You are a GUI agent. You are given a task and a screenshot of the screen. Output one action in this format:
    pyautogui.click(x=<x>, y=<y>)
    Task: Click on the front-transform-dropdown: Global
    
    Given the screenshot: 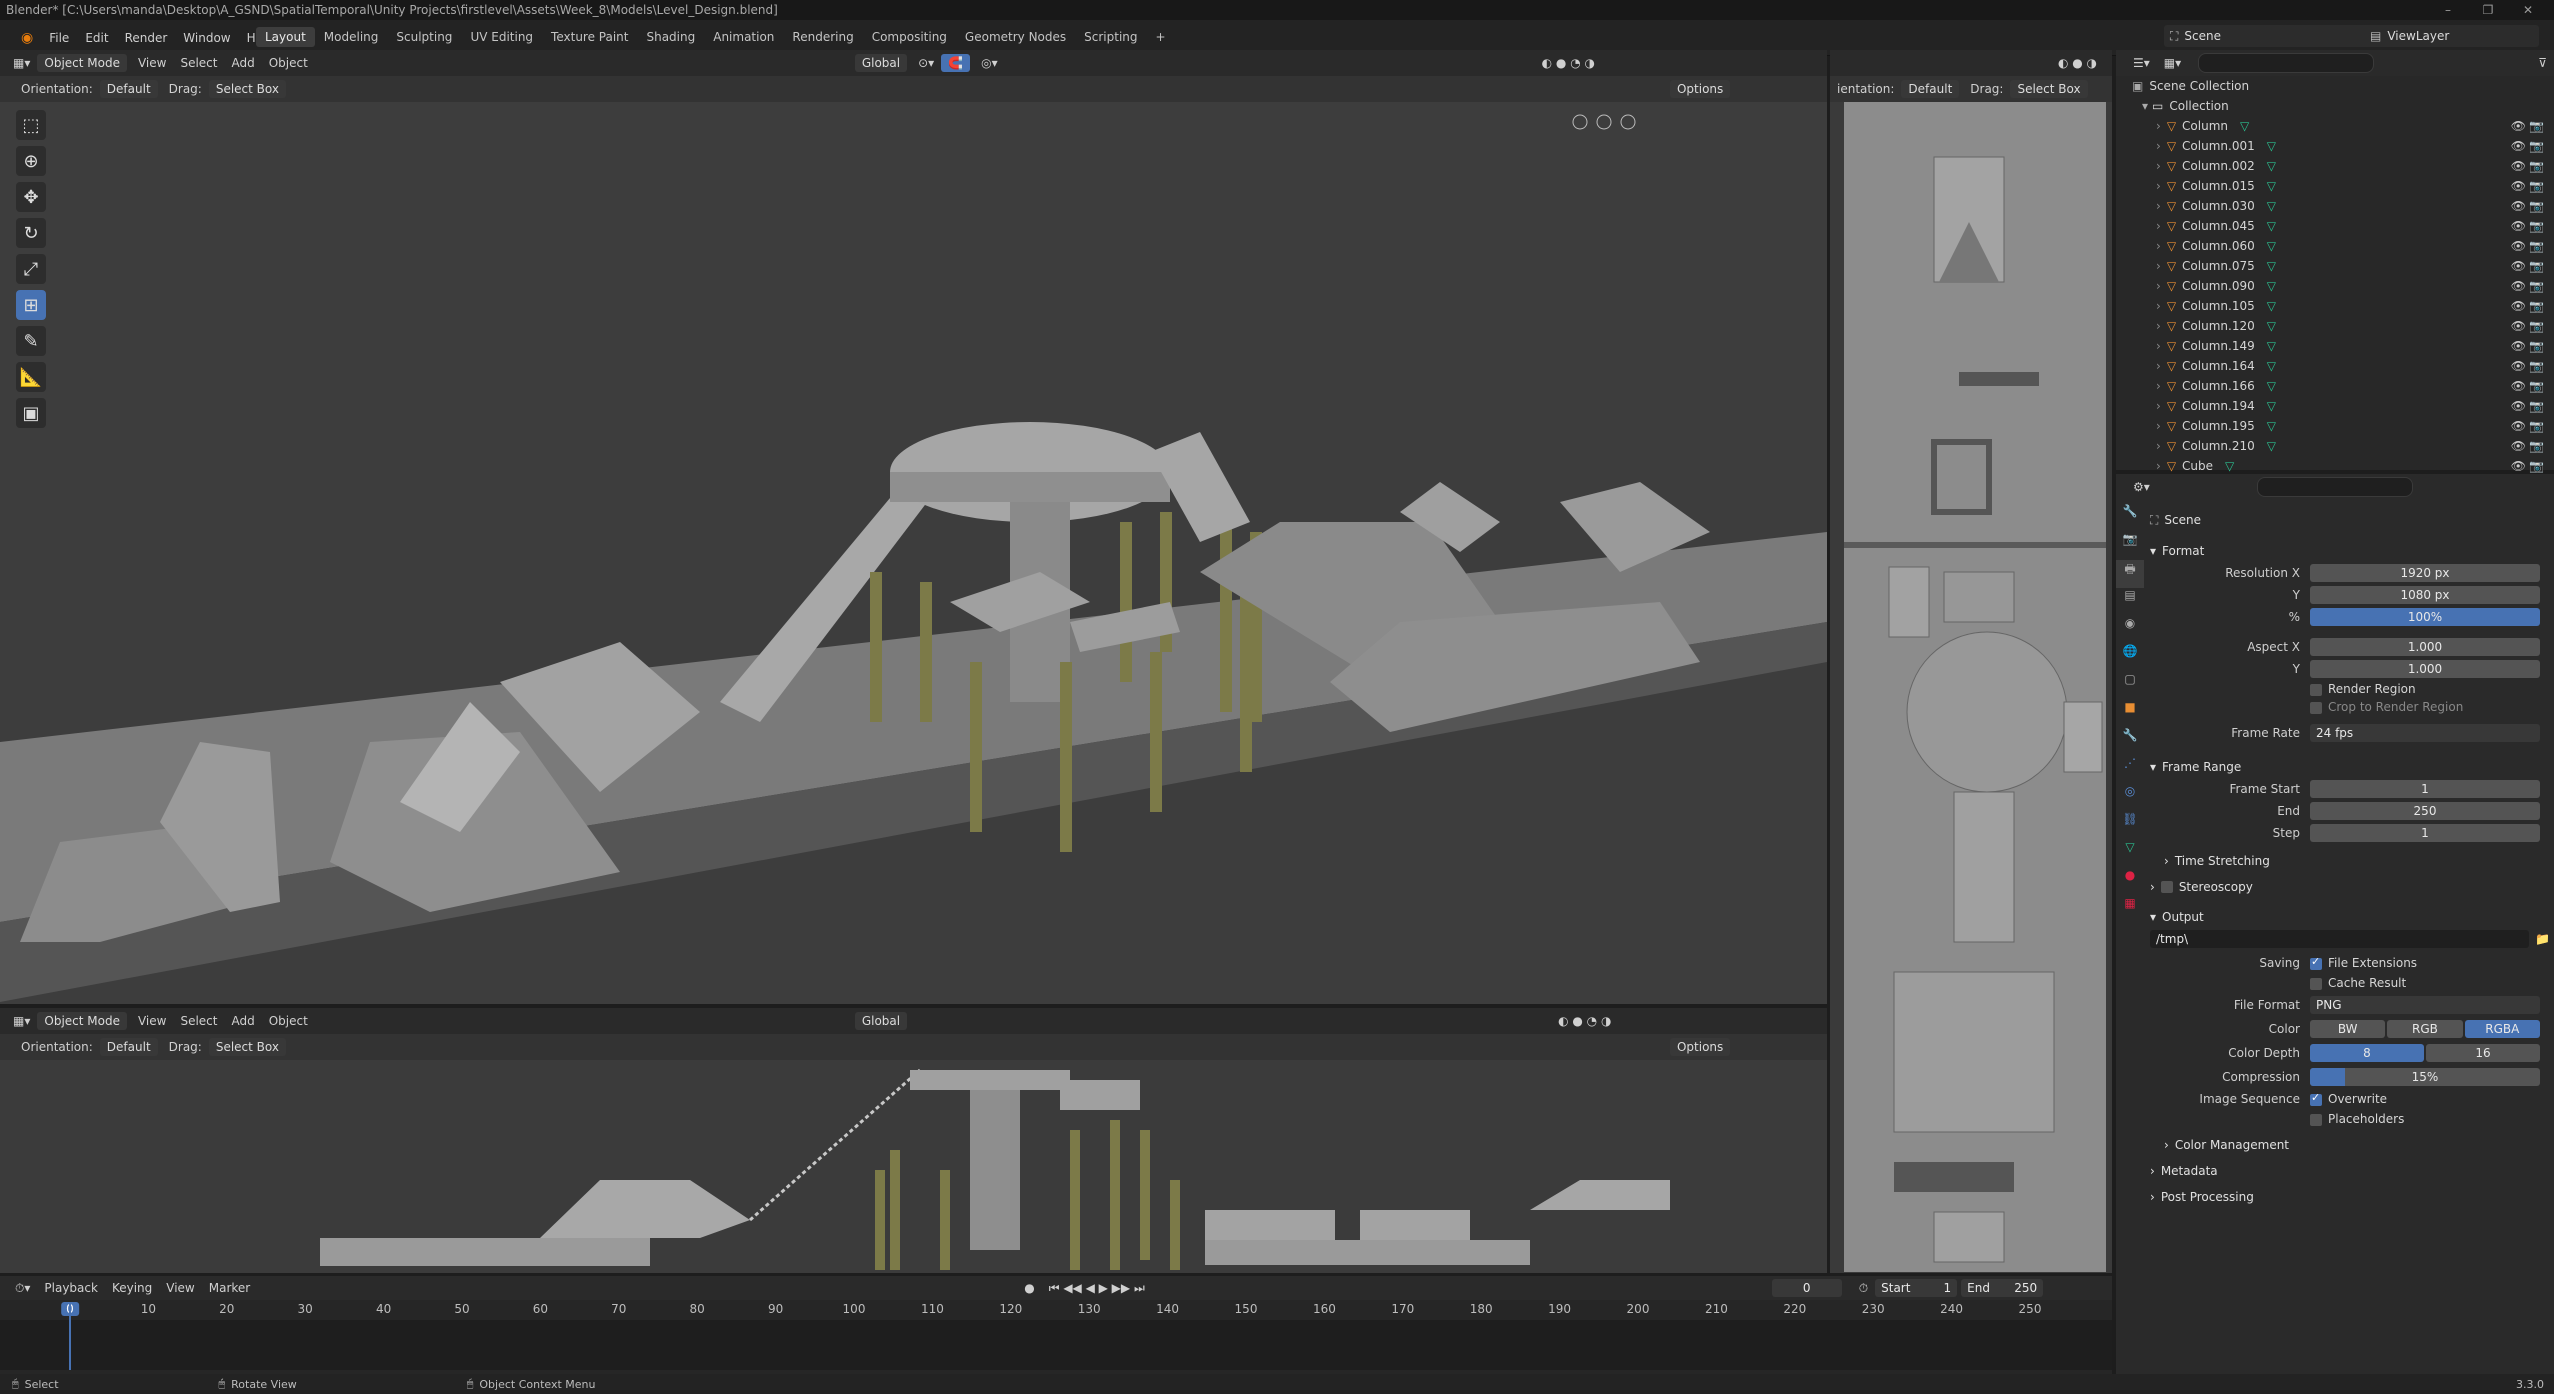 What is the action you would take?
    pyautogui.click(x=881, y=1021)
    